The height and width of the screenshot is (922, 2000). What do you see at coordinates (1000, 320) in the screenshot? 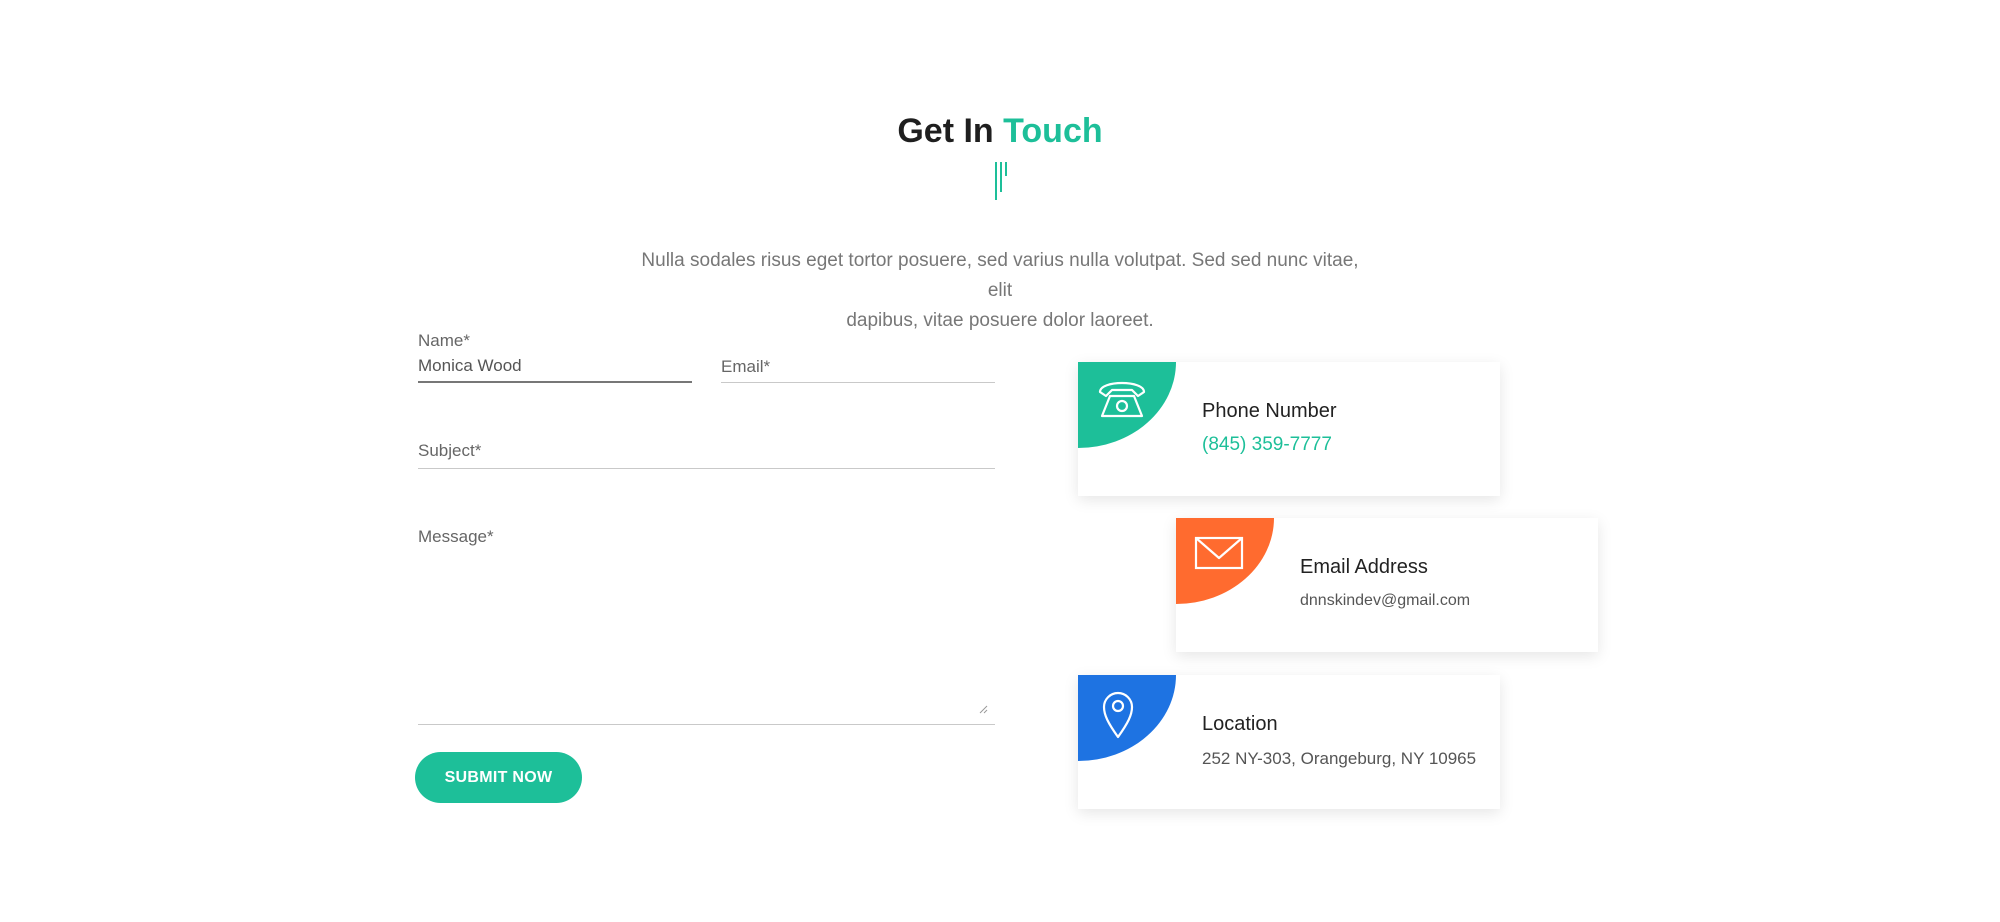
I see `intro-line-2: dapibus, vitae posuere dolor laoreet.` at bounding box center [1000, 320].